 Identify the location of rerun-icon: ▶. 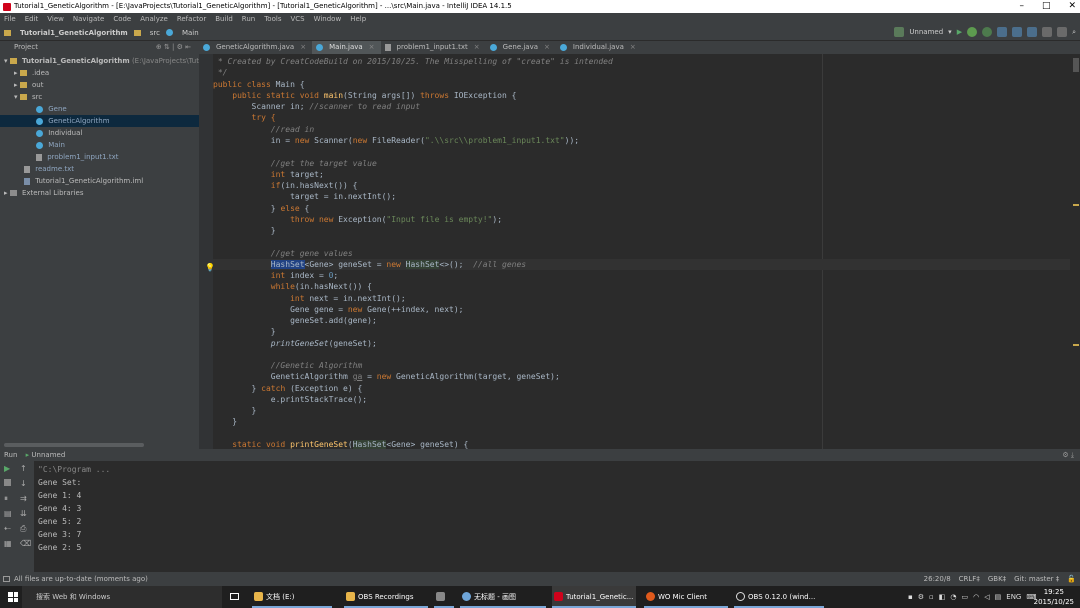
(7, 468).